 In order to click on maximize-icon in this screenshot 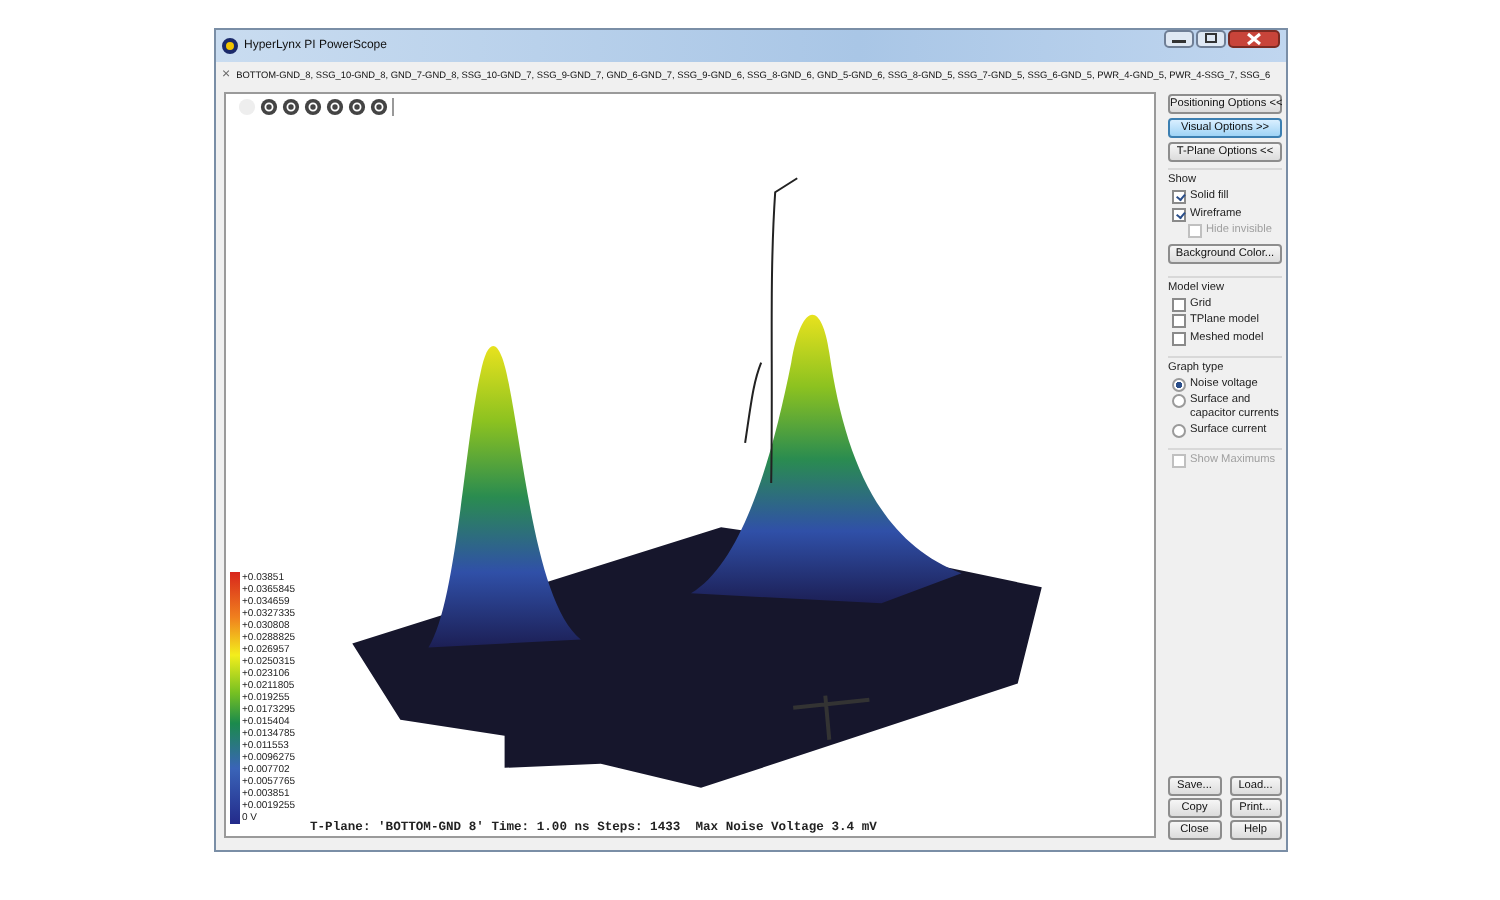, I will do `click(1211, 39)`.